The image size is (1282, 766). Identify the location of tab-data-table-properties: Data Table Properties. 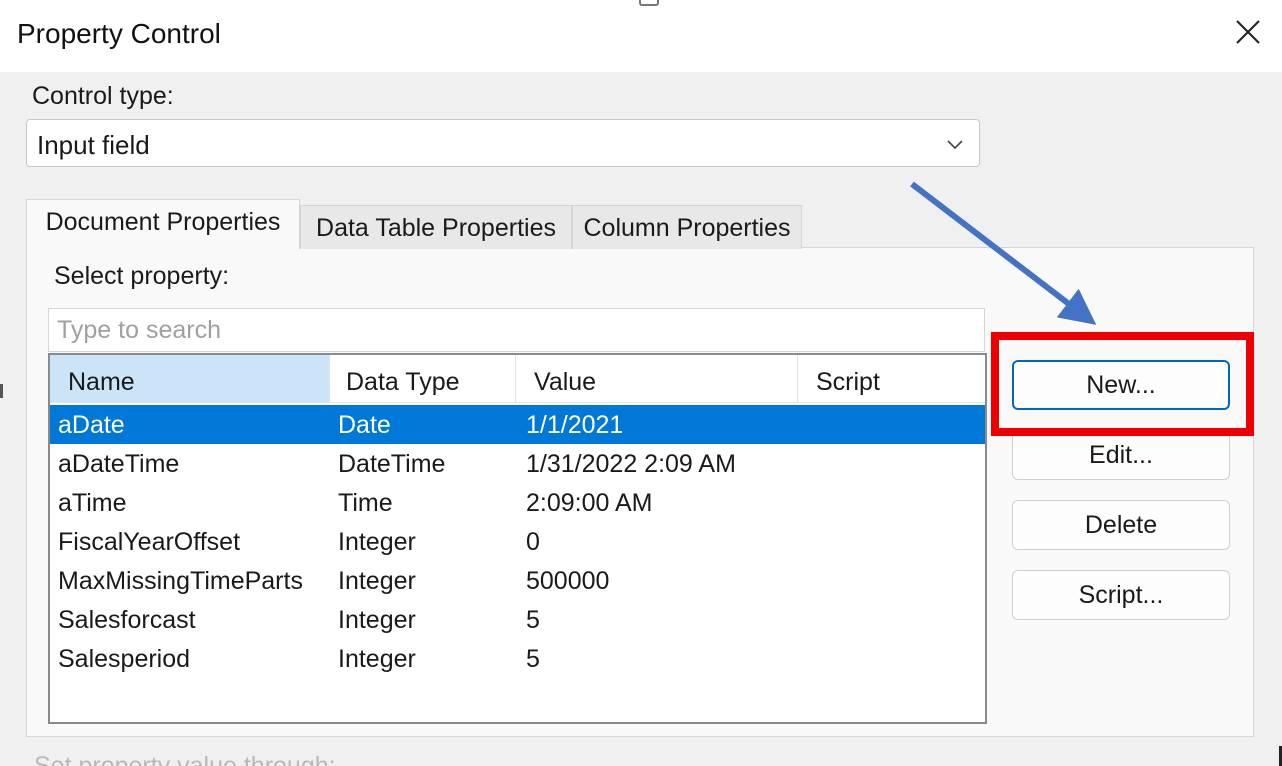
(436, 227).